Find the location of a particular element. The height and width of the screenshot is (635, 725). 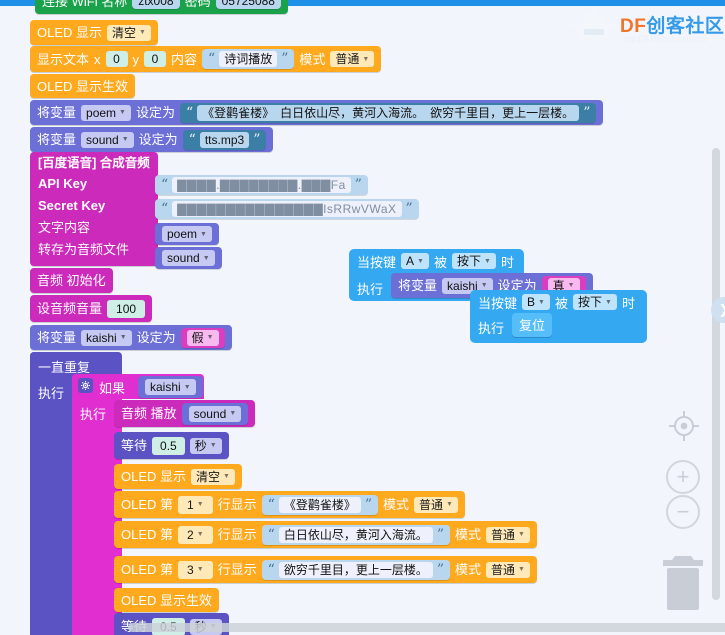

apikey-text-block: “ ▇▇▇▇.▇▇▇▇▇▇▇▇.▇▇▇Fa ” is located at coordinates (261, 185).